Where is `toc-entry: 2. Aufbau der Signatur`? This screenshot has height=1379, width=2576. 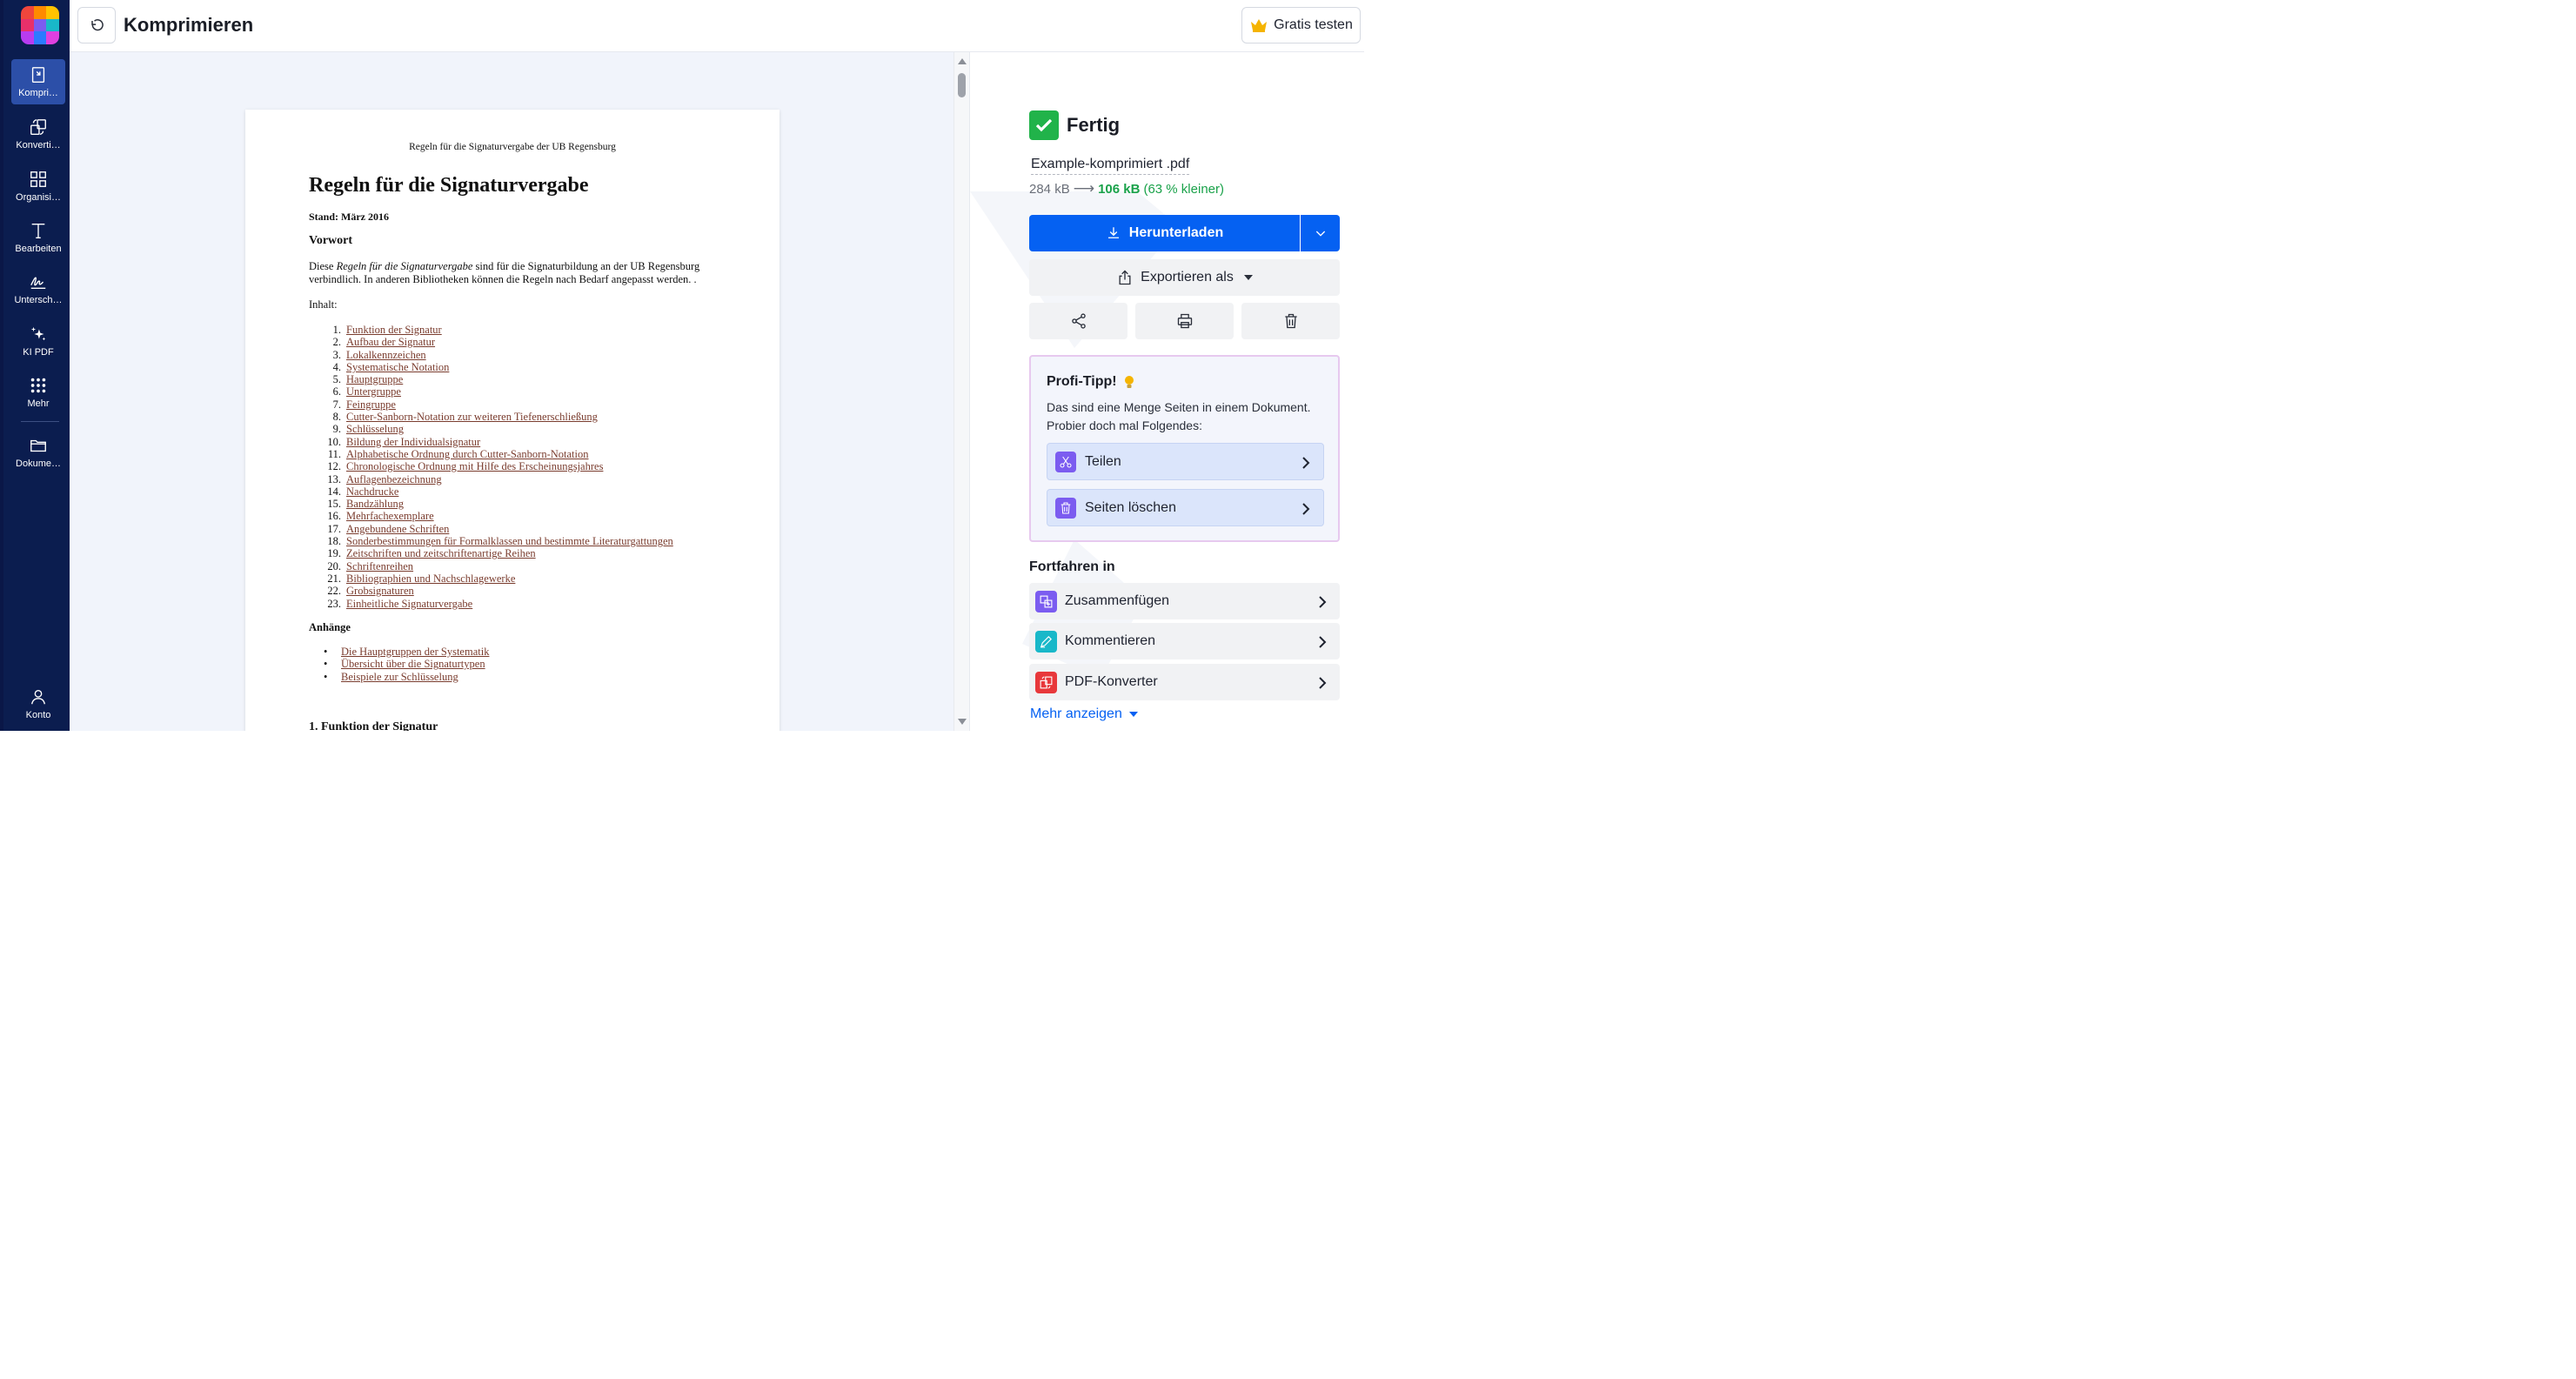 toc-entry: 2. Aufbau der Signatur is located at coordinates (497, 342).